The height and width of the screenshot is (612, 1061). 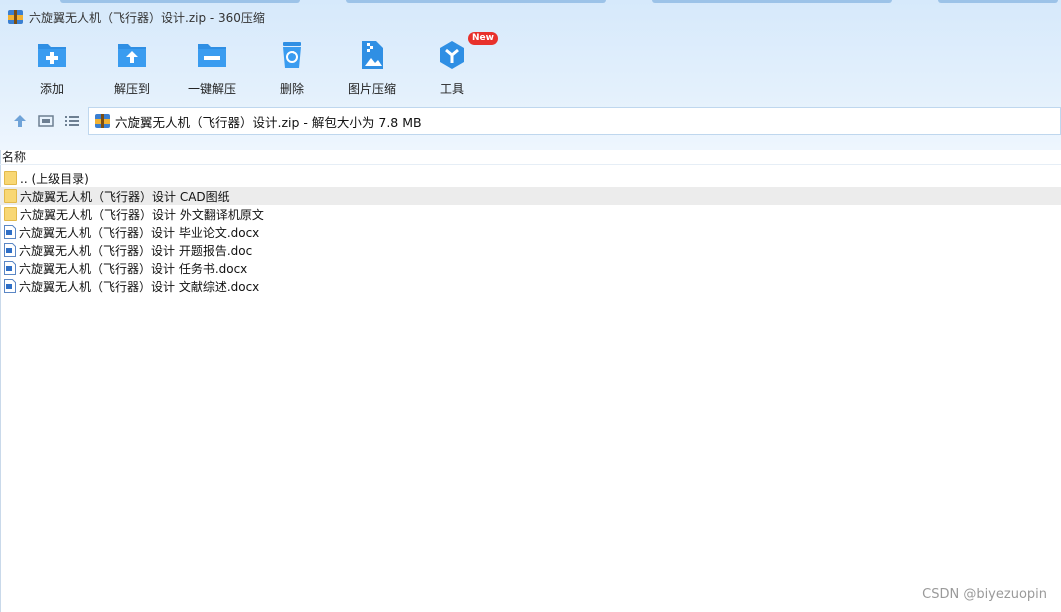 I want to click on delete-button: 删除, so click(x=292, y=67).